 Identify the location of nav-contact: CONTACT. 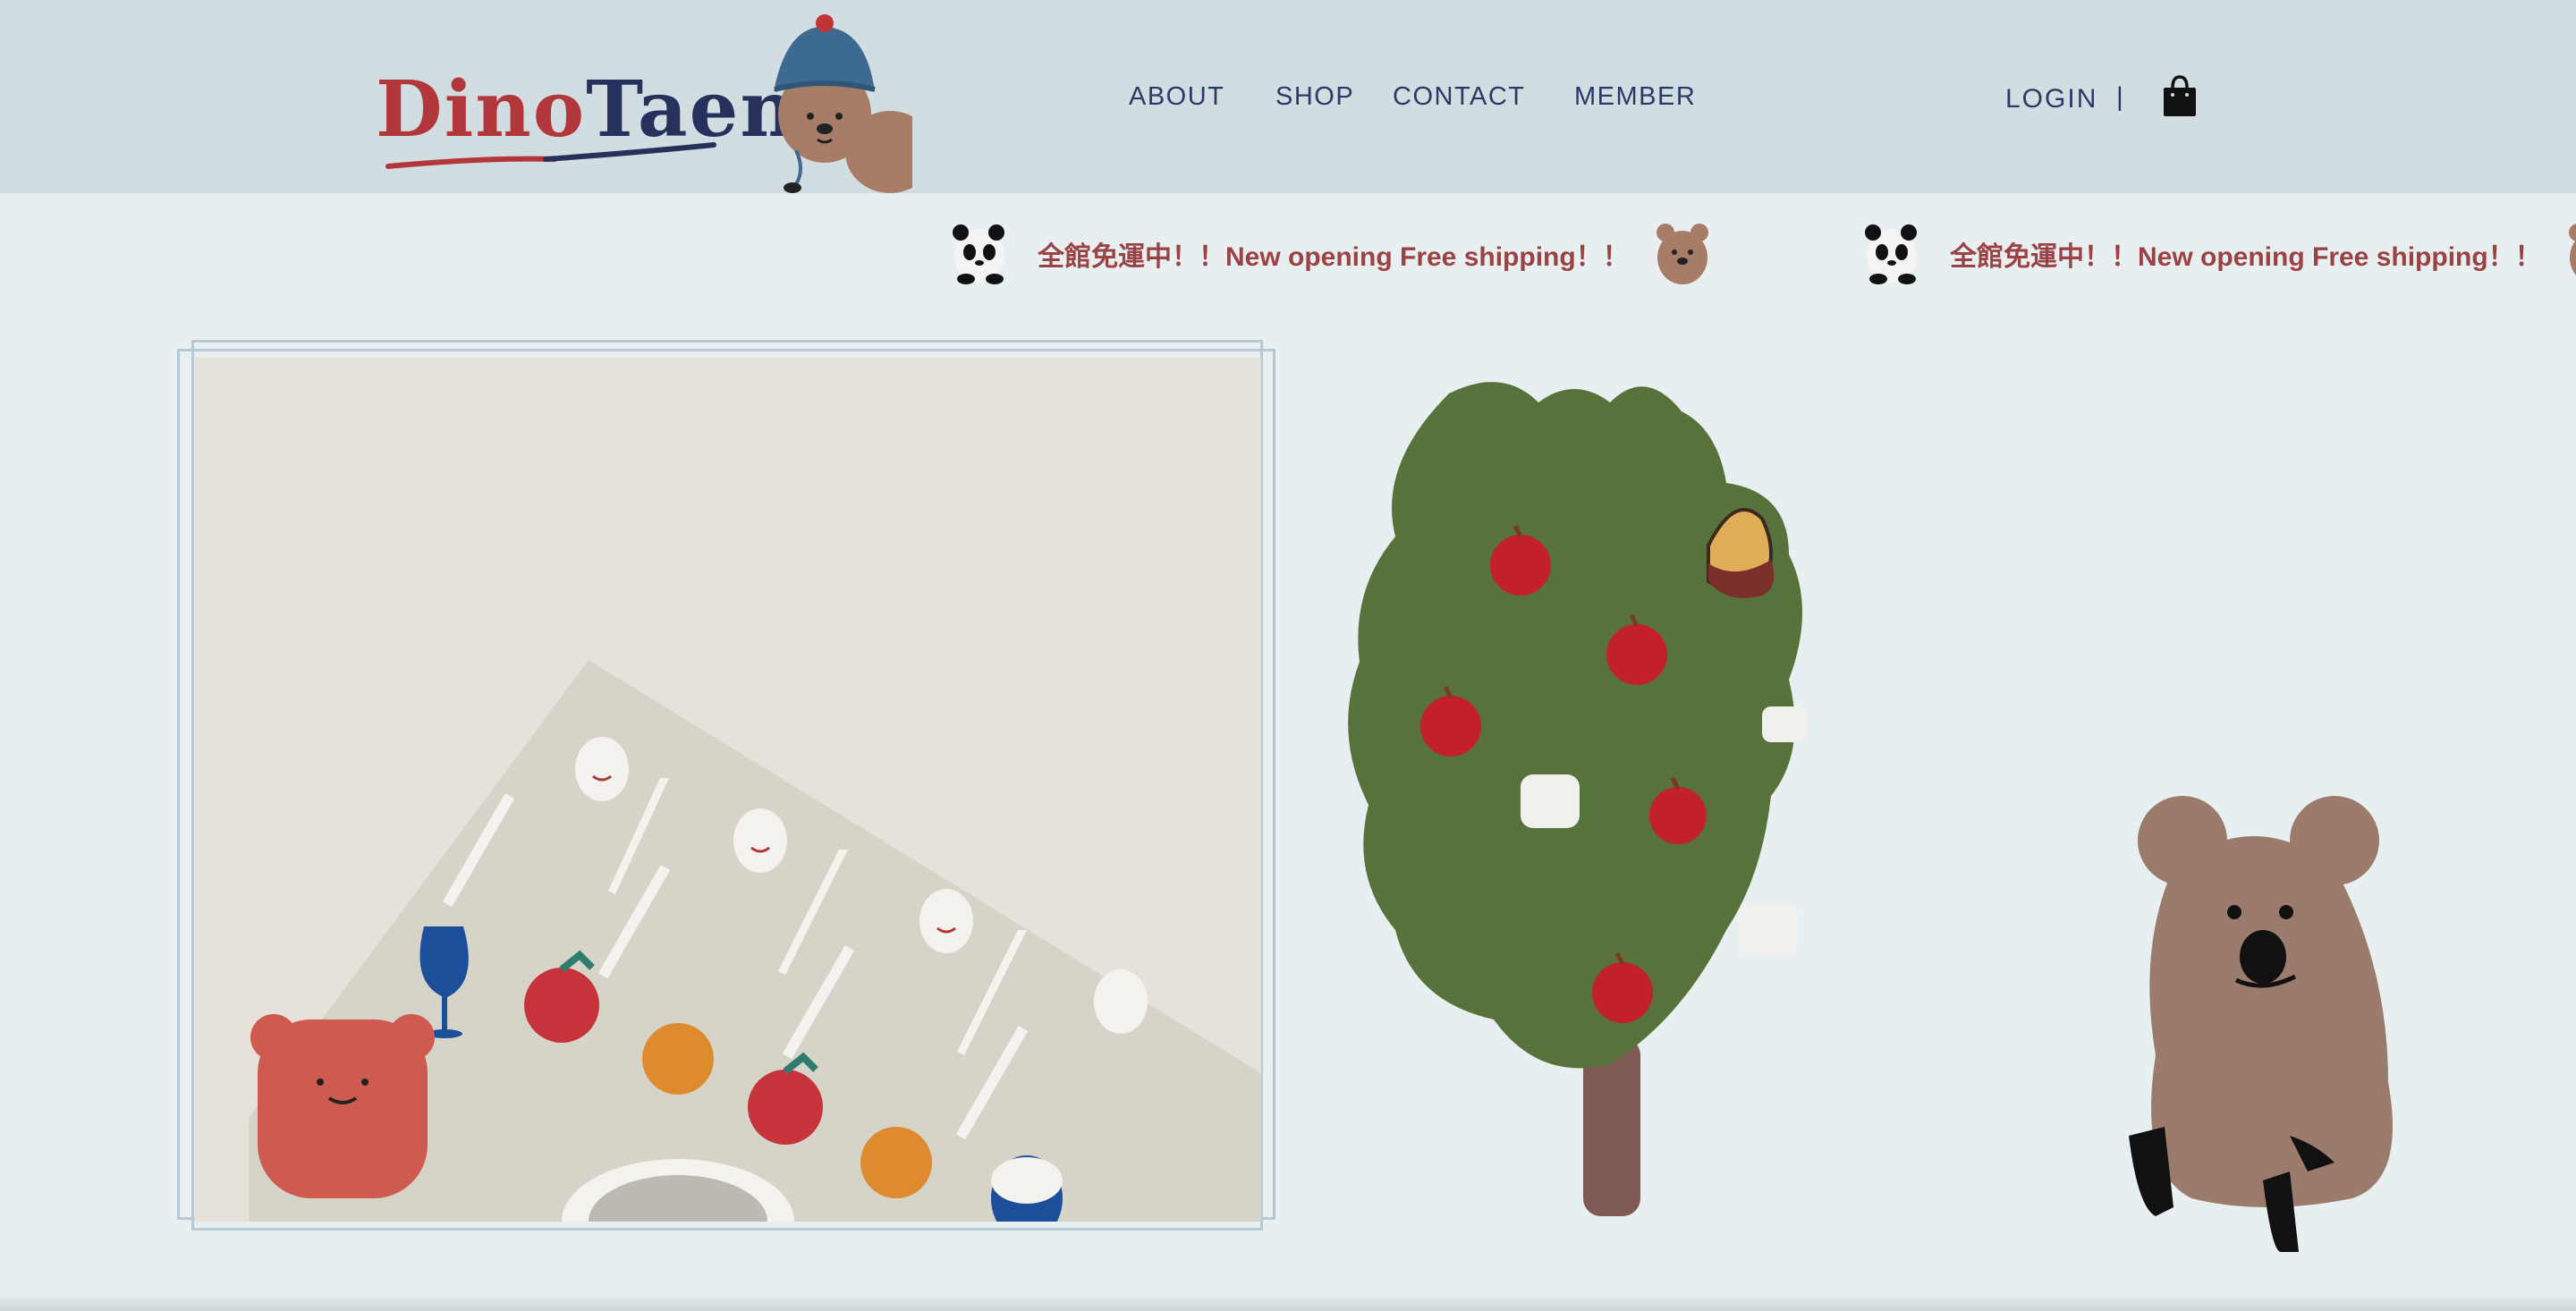
(1459, 97).